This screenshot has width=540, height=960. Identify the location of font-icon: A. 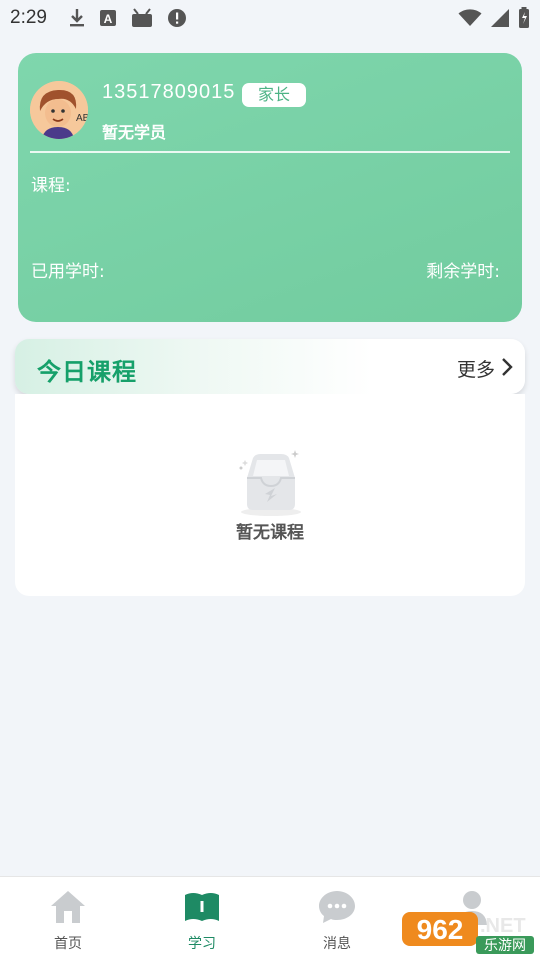
(108, 18).